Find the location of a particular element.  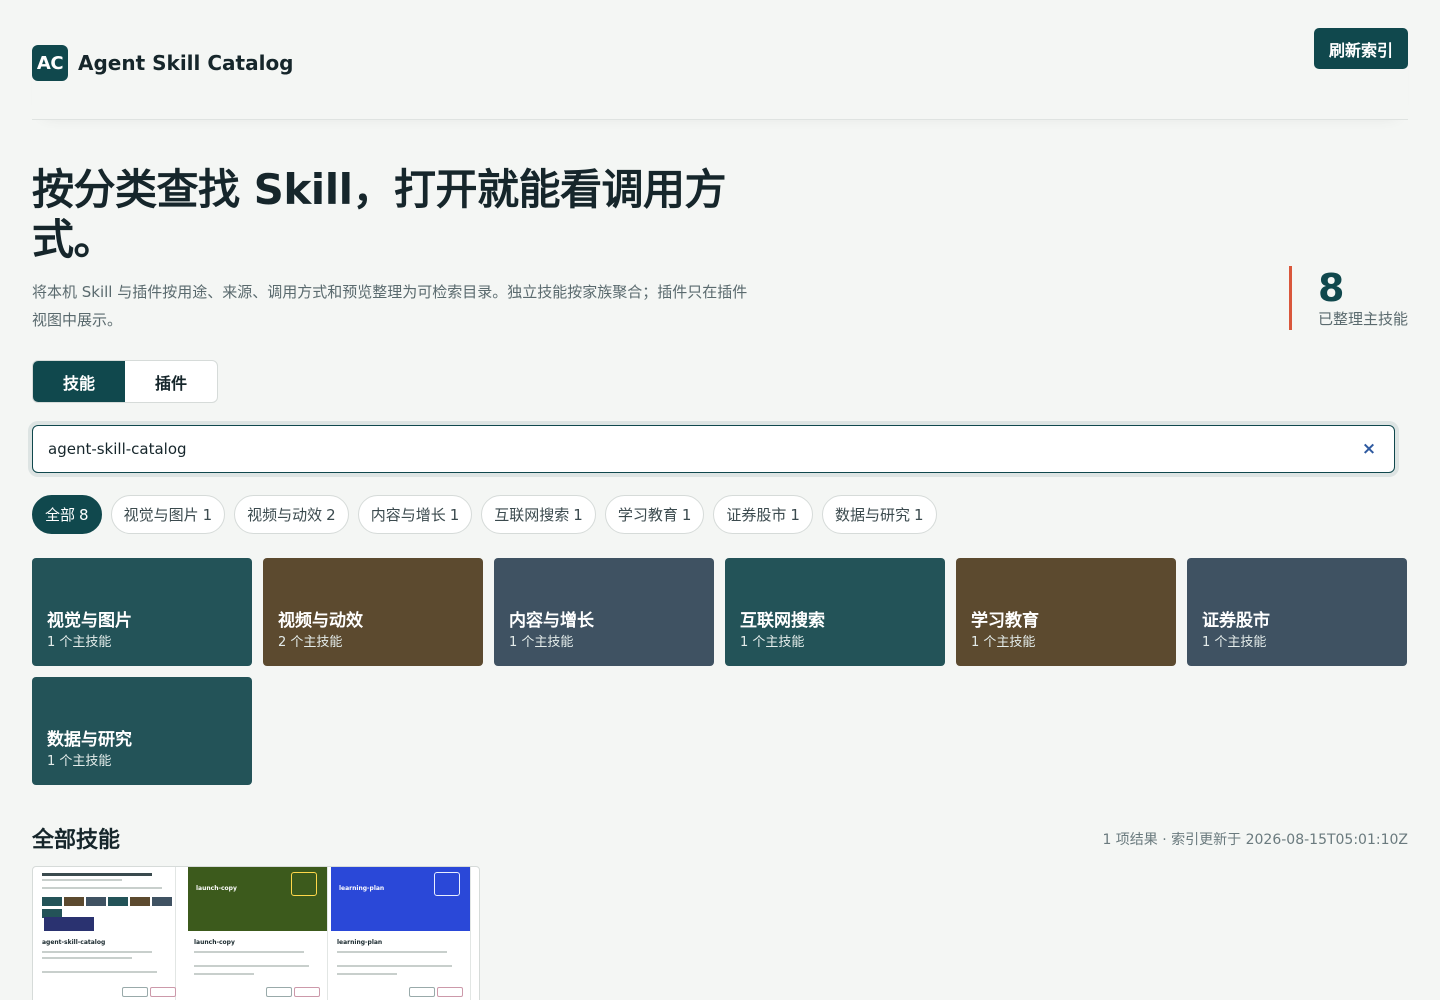

chip-label: 全部 is located at coordinates (60, 515).